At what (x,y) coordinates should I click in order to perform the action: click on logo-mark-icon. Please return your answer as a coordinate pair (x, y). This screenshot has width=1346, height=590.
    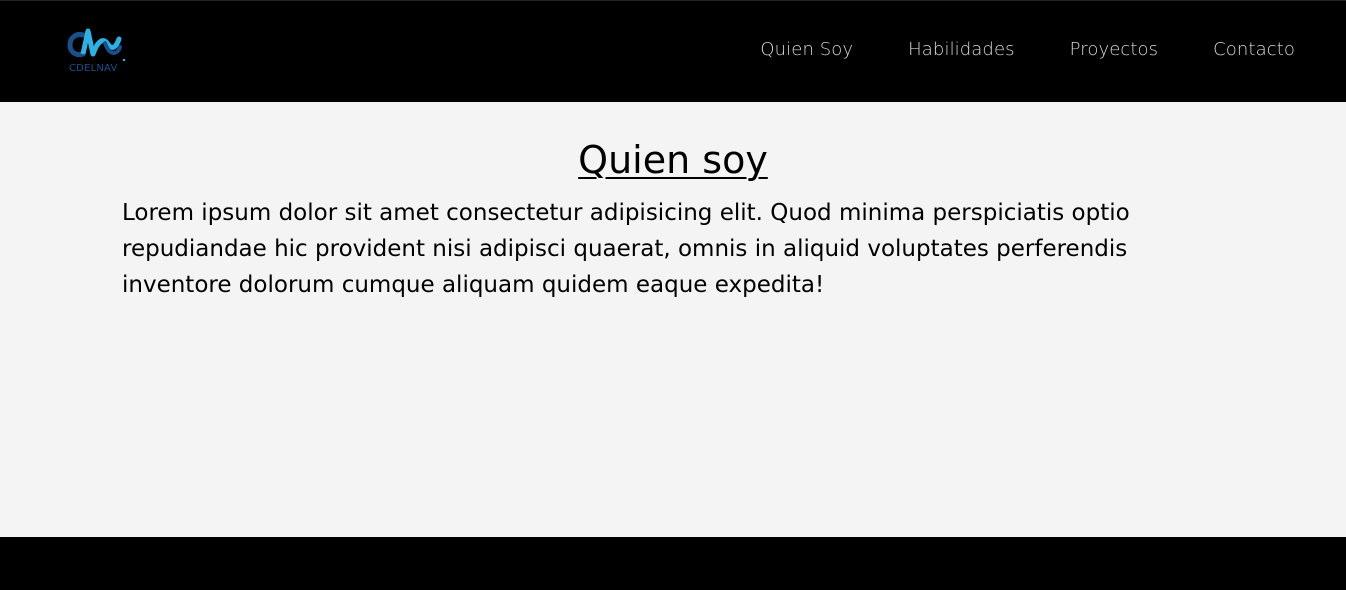
    Looking at the image, I should click on (96, 45).